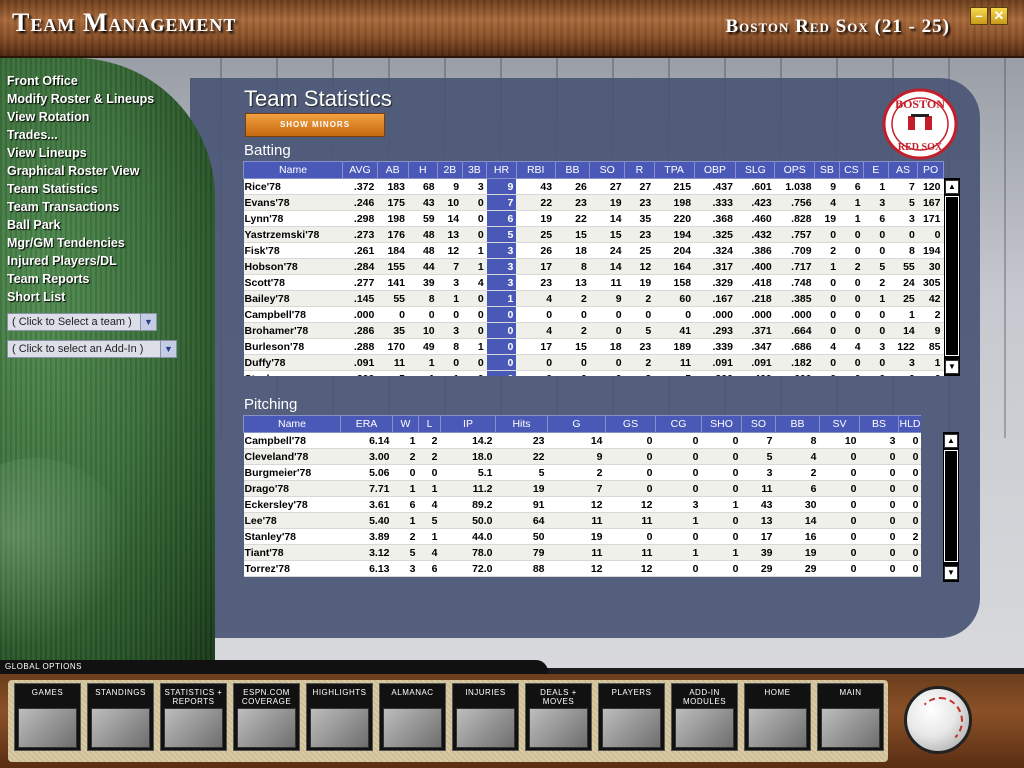 Image resolution: width=1024 pixels, height=768 pixels. What do you see at coordinates (292, 568) in the screenshot?
I see `player-name-cell: Torrez'78` at bounding box center [292, 568].